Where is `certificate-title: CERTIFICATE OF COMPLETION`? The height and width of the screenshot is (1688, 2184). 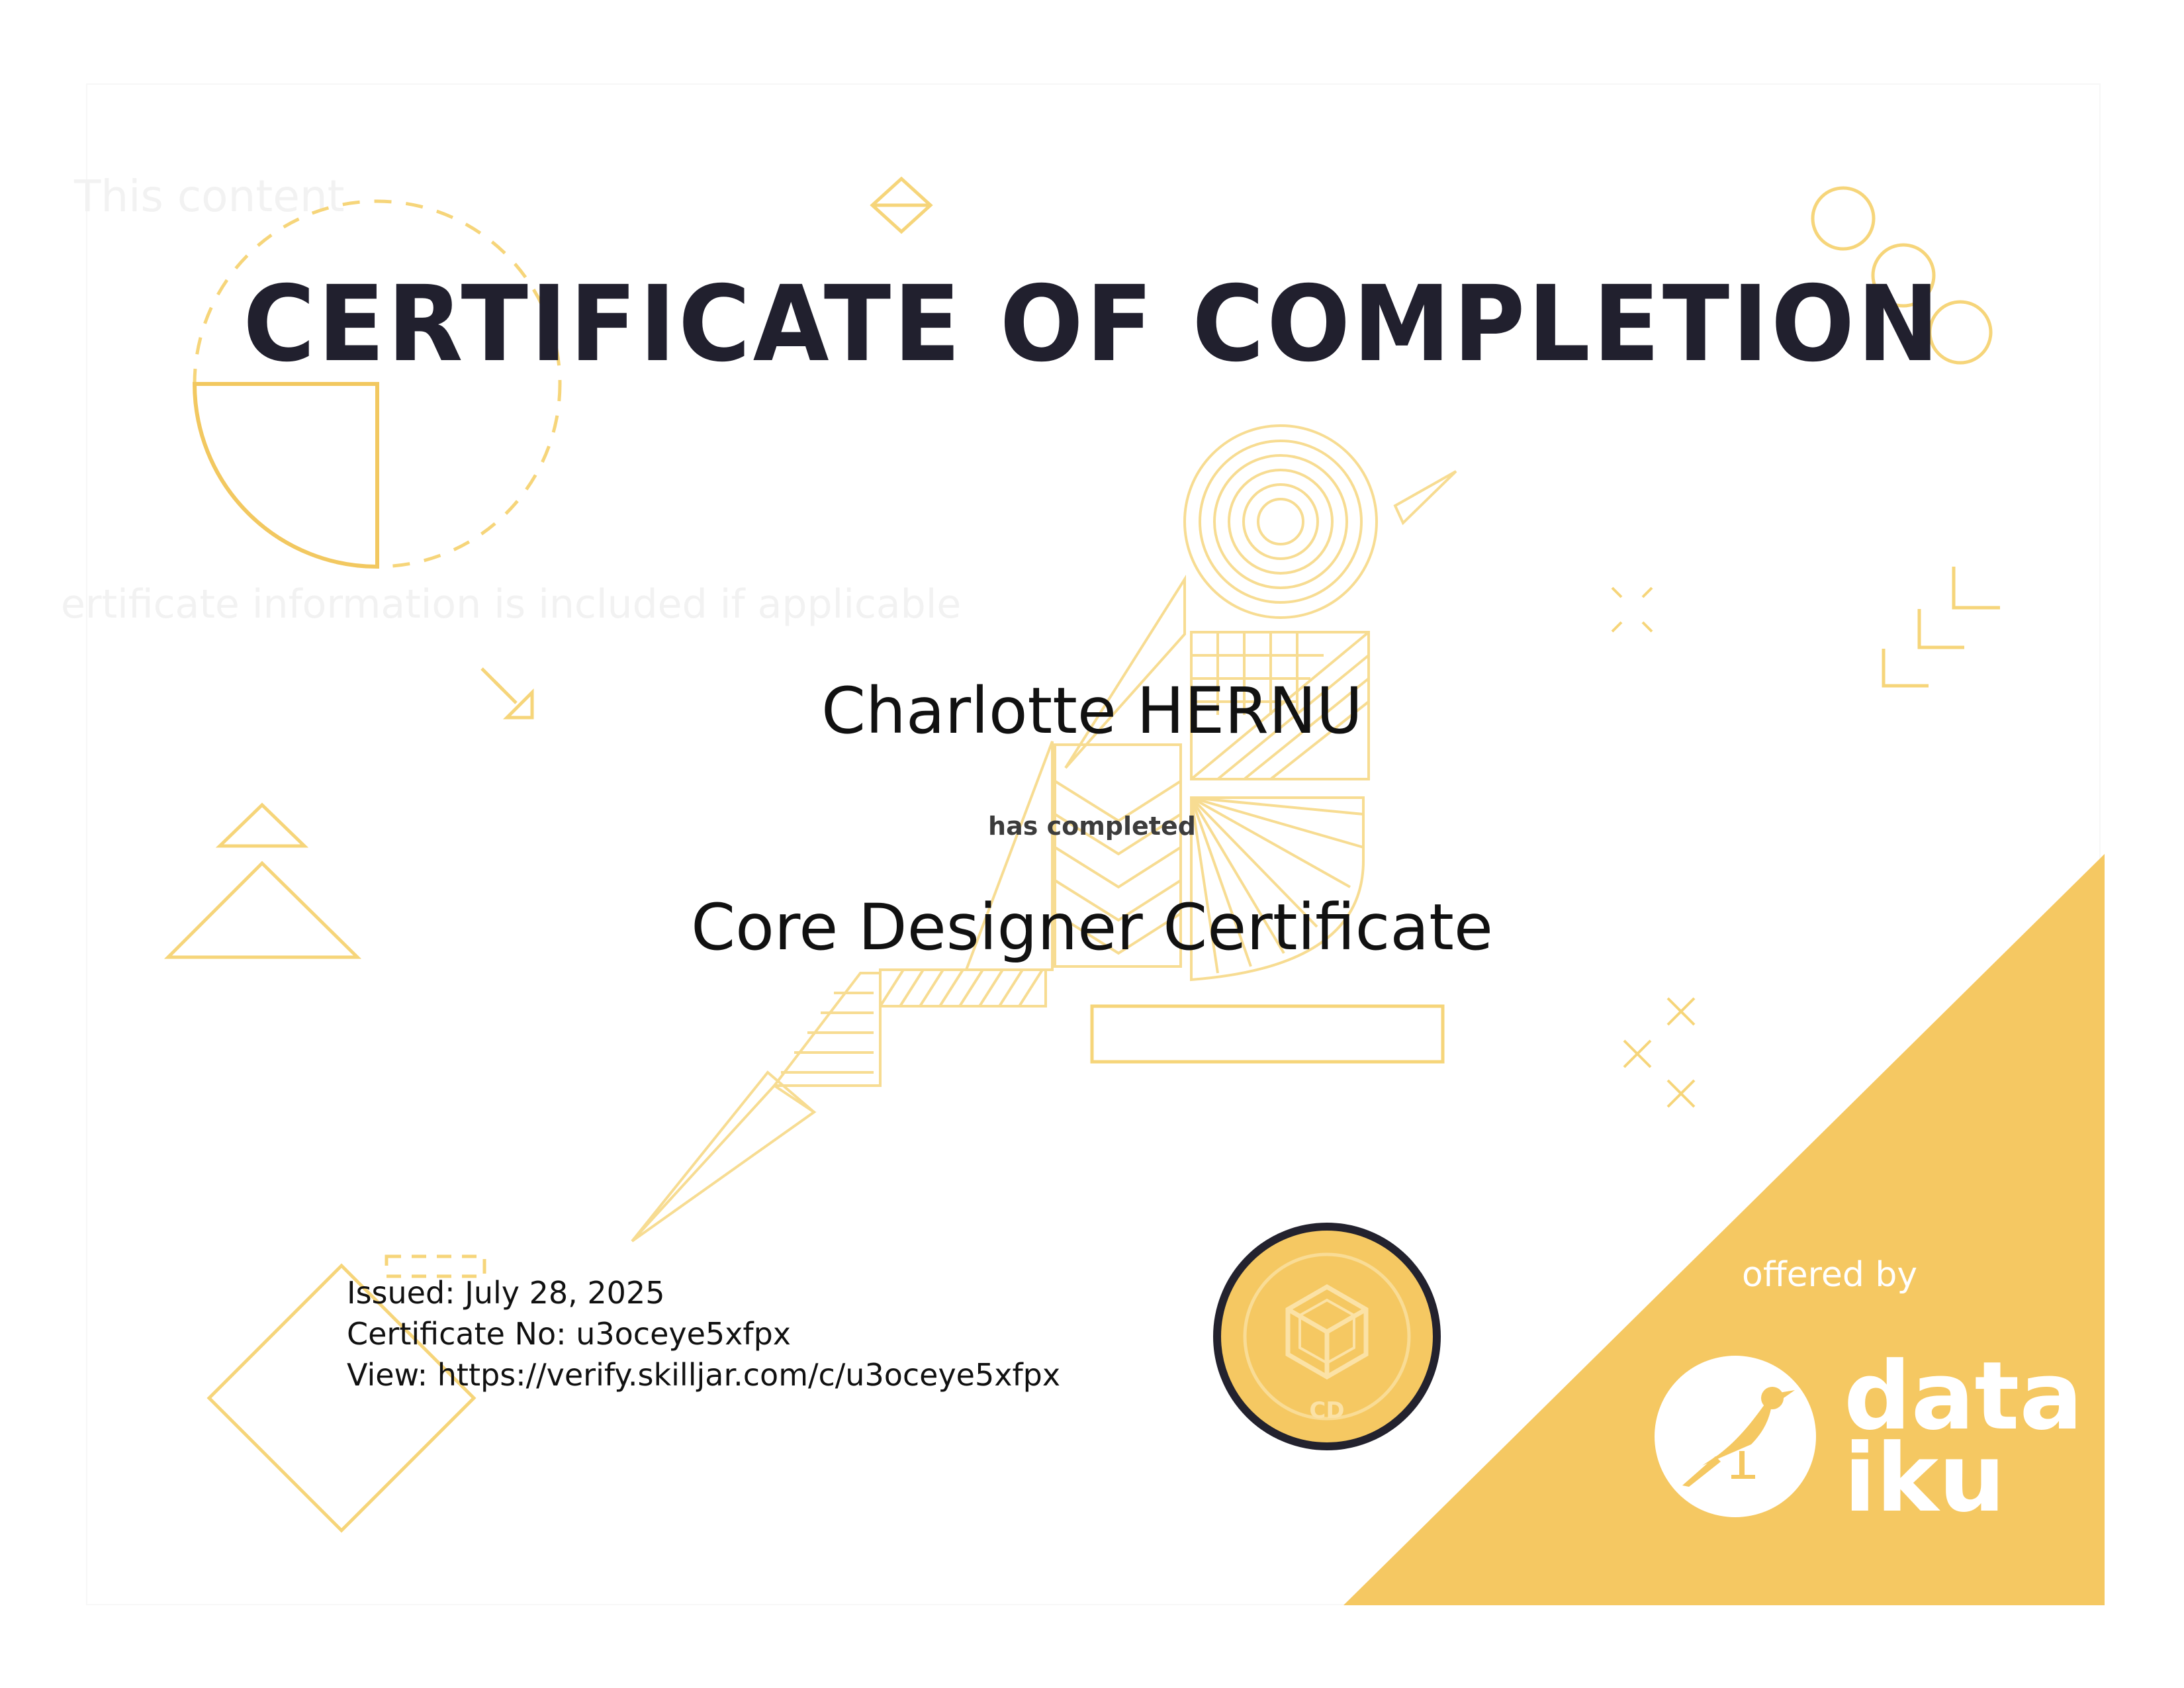 certificate-title: CERTIFICATE OF COMPLETION is located at coordinates (1092, 324).